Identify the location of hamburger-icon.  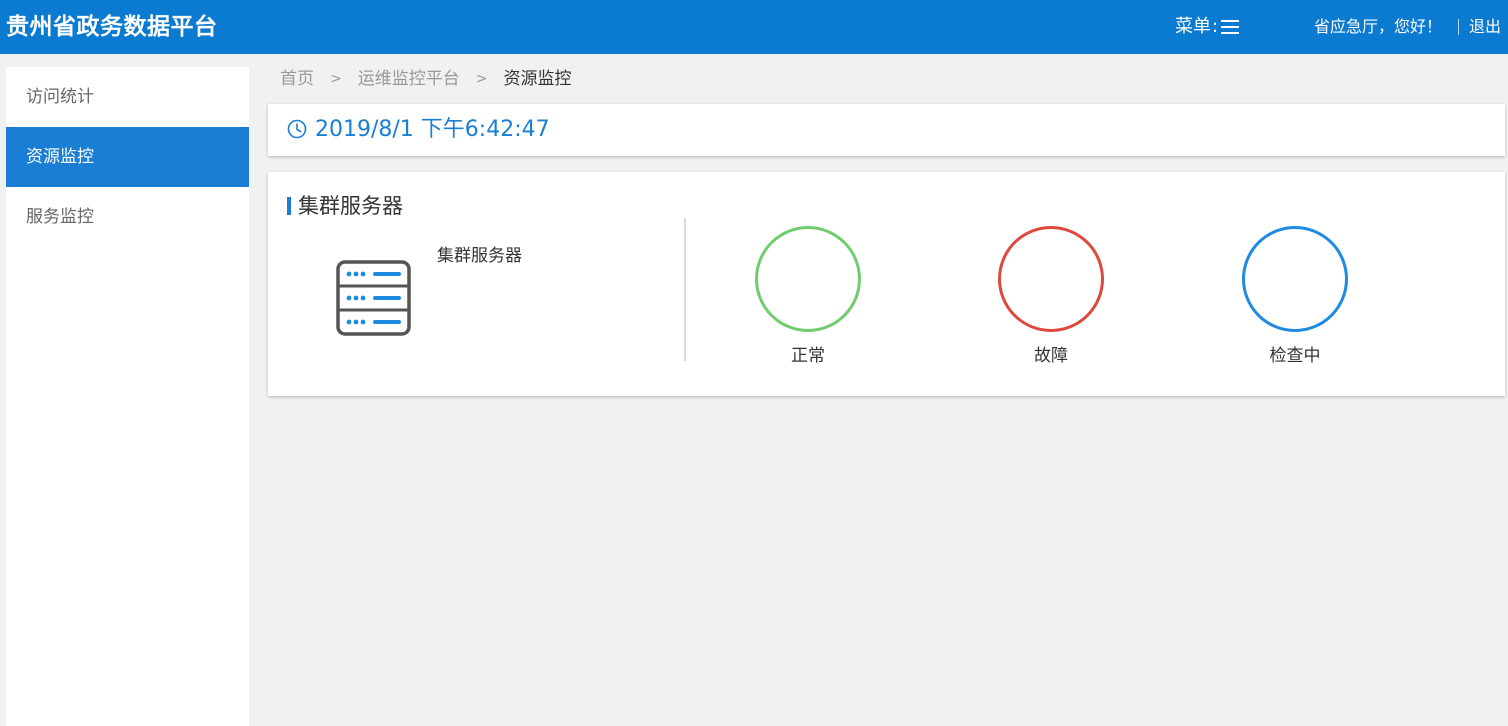
(1230, 27).